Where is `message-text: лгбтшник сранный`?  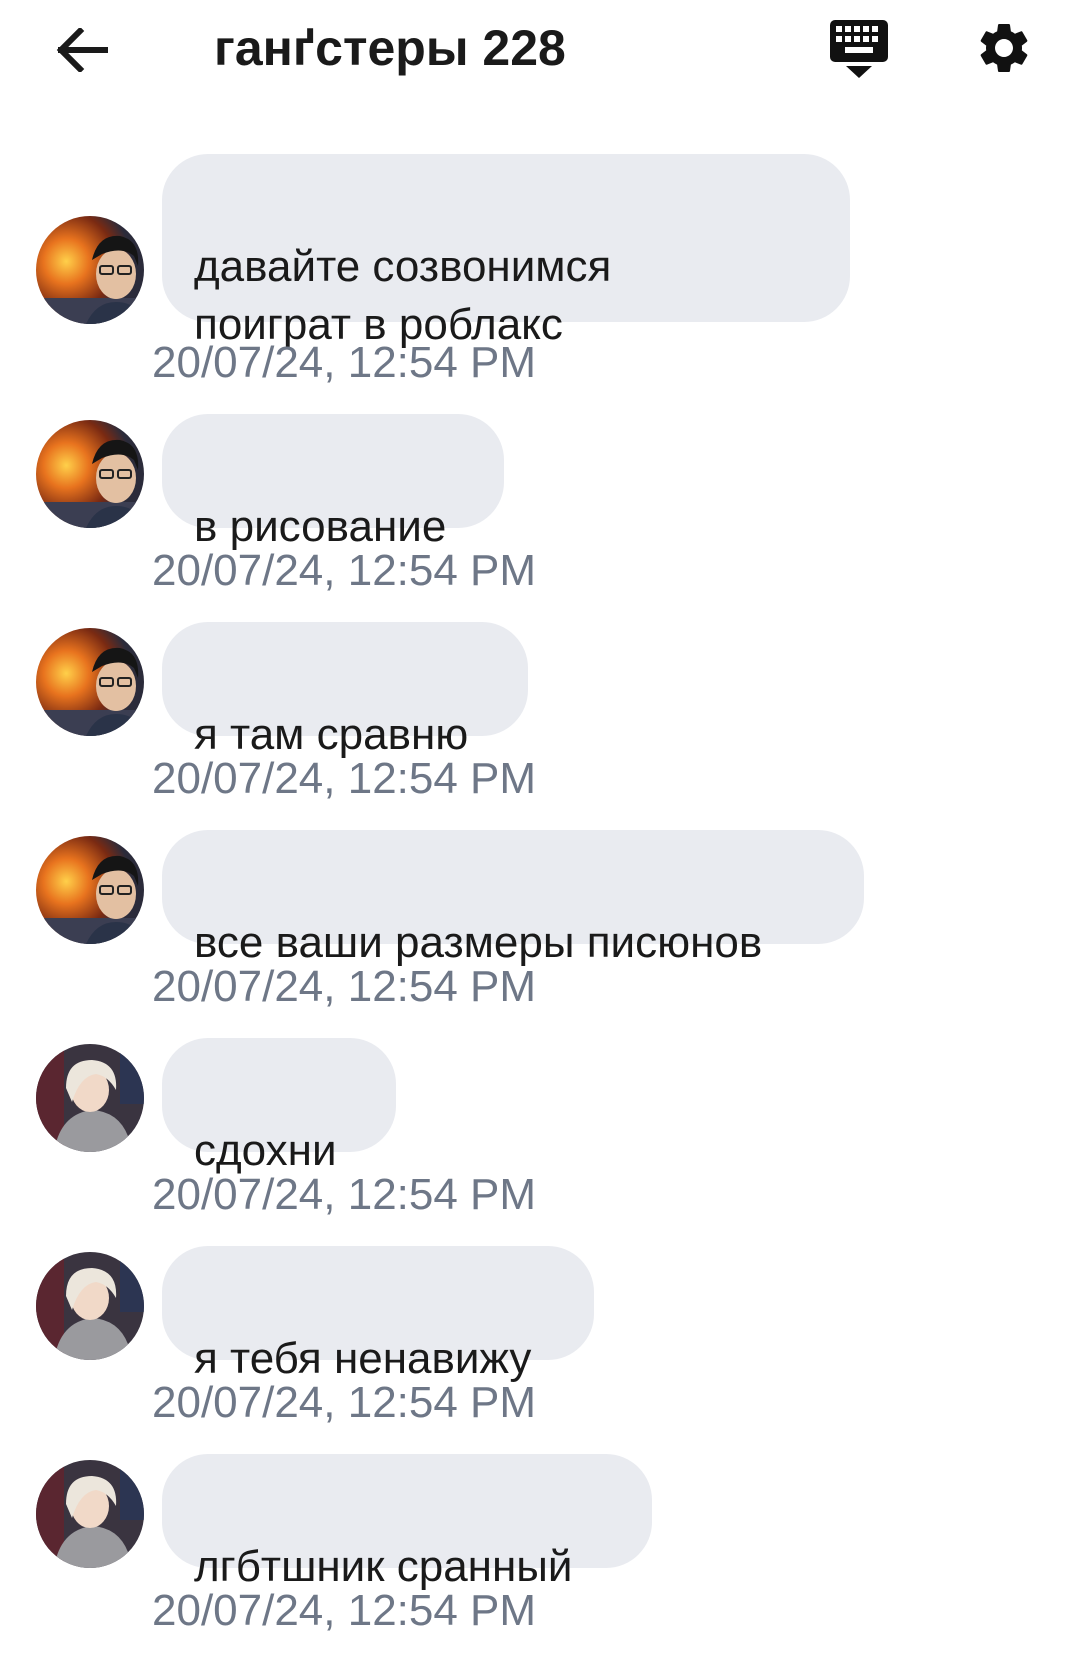
message-text: лгбтшник сранный is located at coordinates (383, 1566).